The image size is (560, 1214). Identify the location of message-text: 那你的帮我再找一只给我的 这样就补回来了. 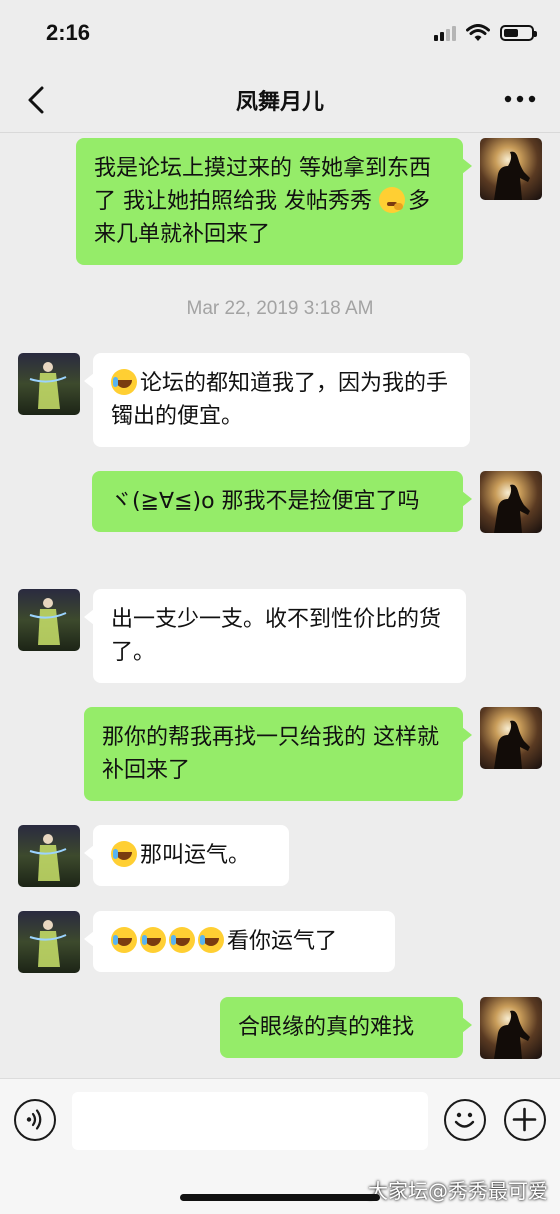
(270, 754).